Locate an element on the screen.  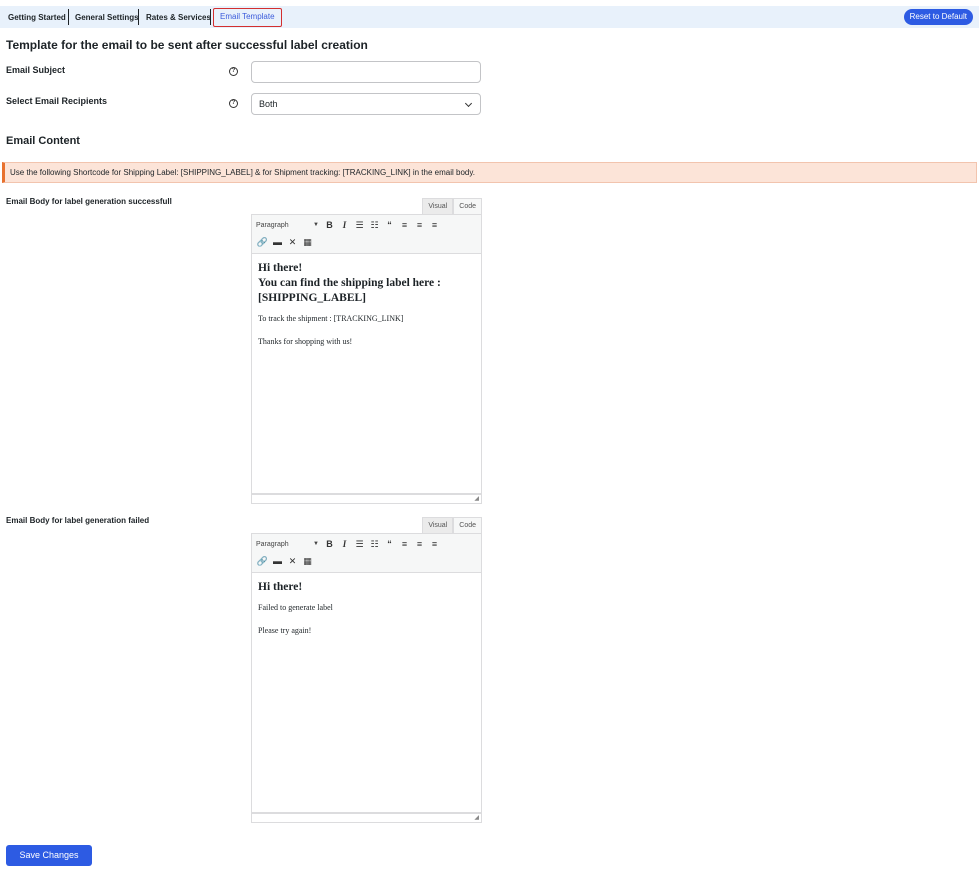
email-paragraph: Failed to generate label is located at coordinates (295, 607).